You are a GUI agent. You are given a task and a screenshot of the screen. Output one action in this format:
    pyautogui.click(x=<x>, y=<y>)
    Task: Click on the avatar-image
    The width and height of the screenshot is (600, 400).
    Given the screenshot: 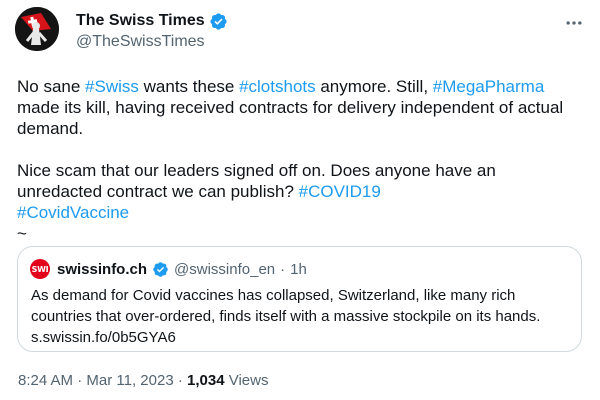 What is the action you would take?
    pyautogui.click(x=37, y=29)
    